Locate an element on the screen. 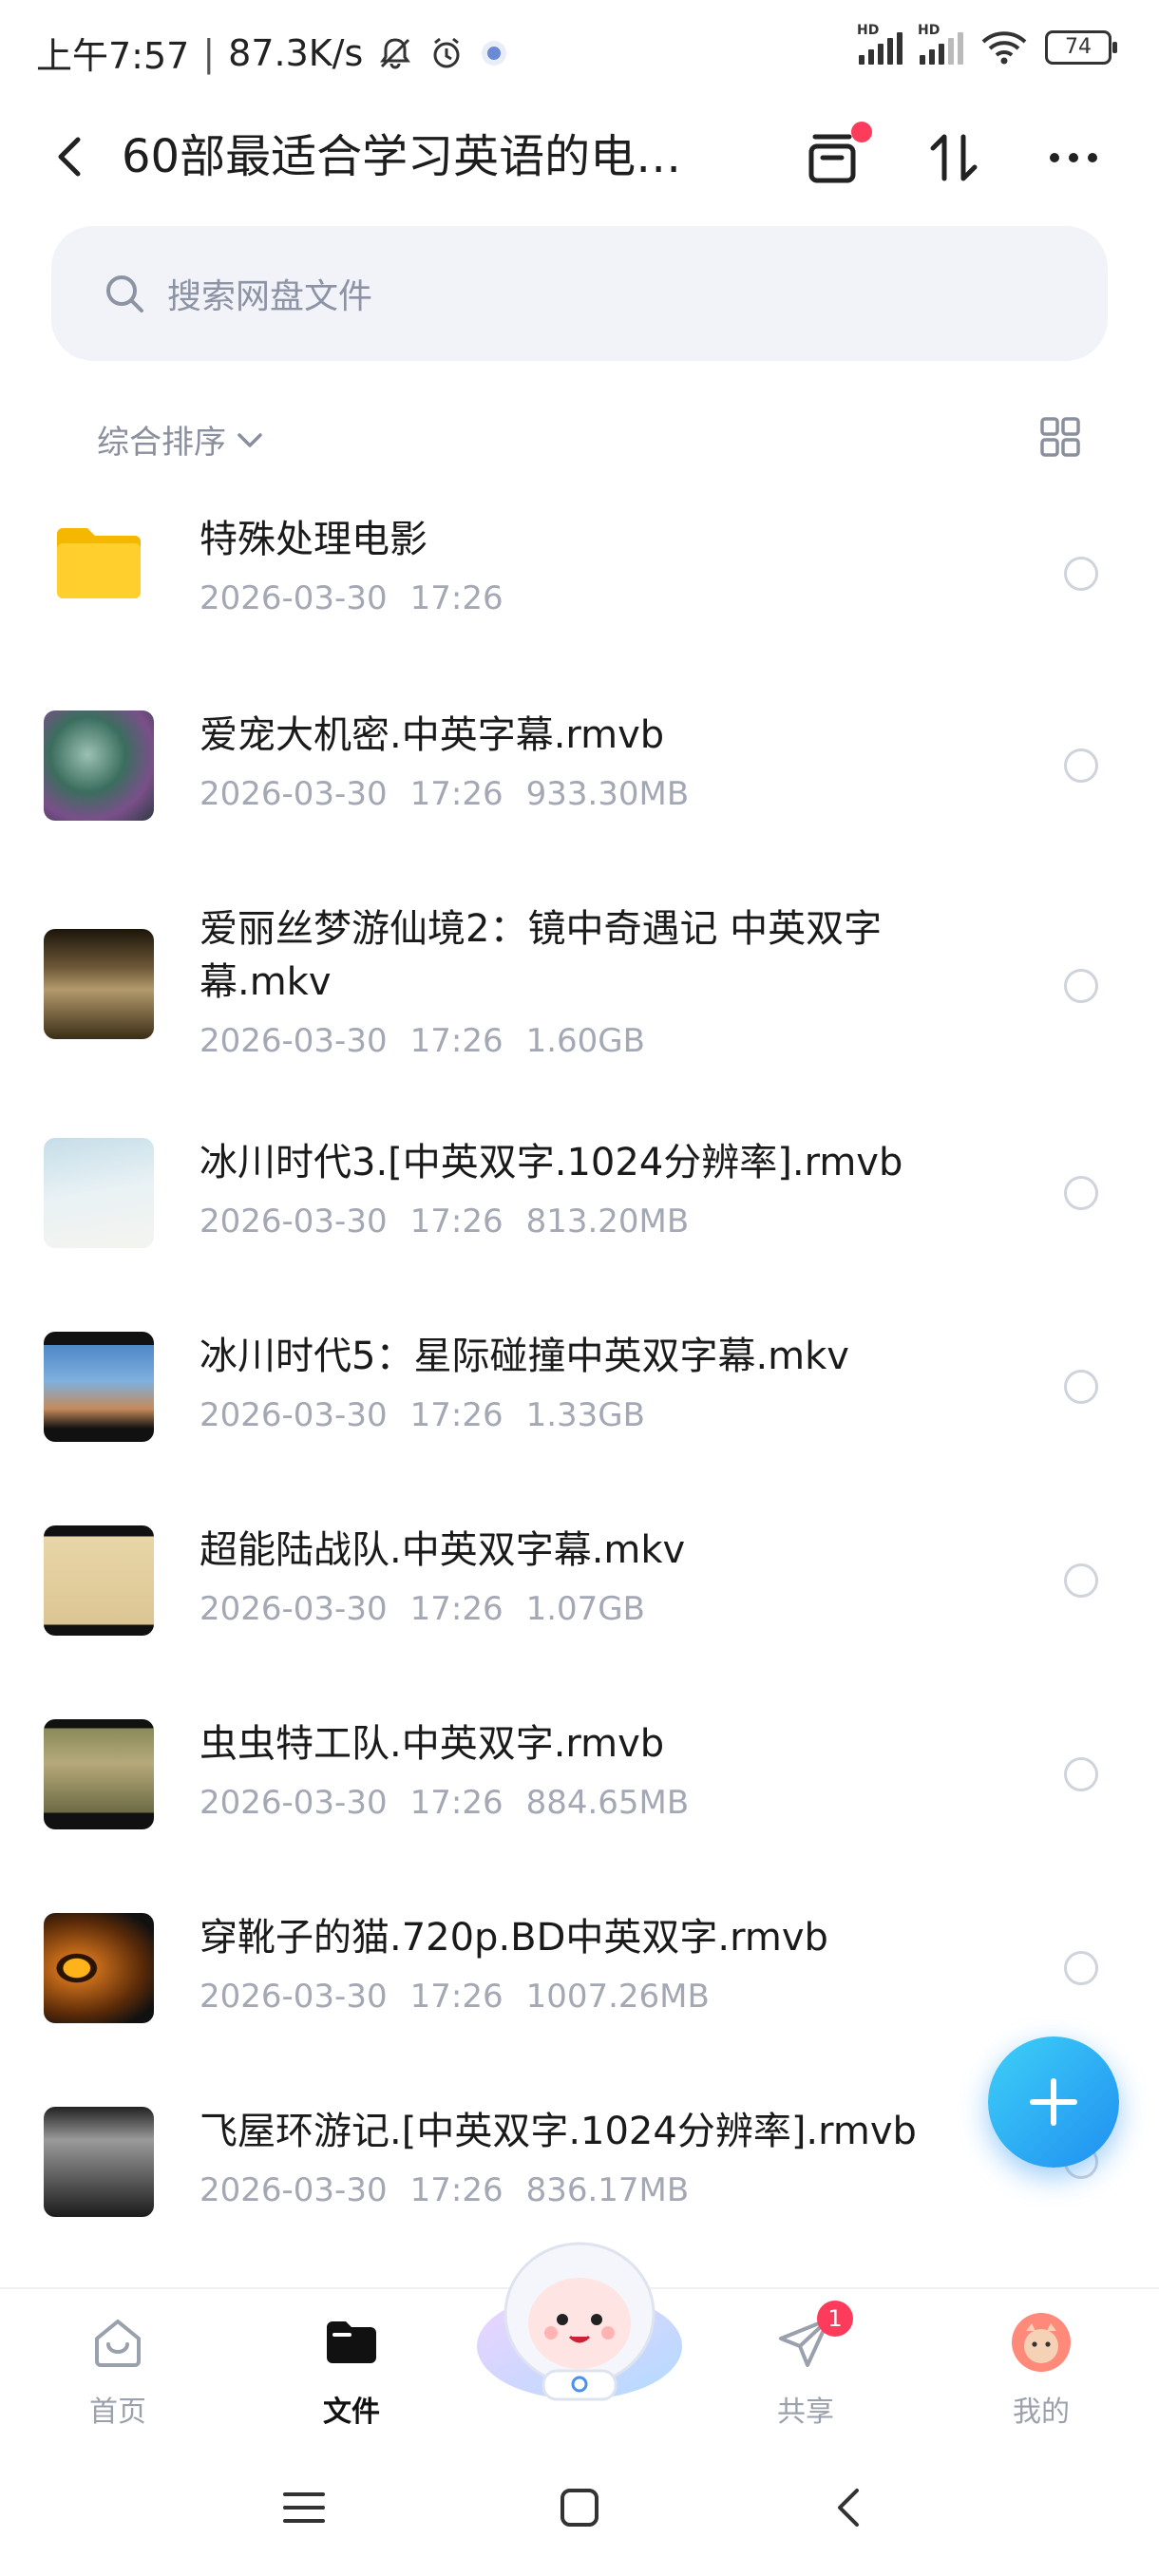  back-button is located at coordinates (69, 156).